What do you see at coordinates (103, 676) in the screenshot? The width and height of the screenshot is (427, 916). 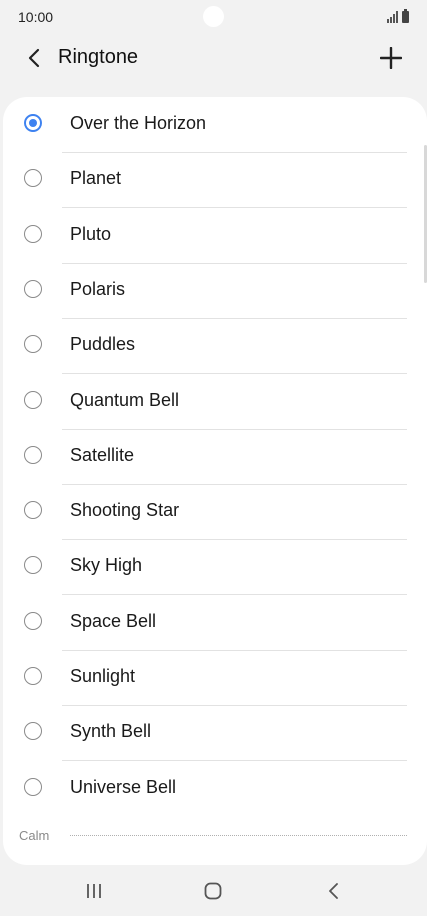 I see `ringtone-label: Sunlight` at bounding box center [103, 676].